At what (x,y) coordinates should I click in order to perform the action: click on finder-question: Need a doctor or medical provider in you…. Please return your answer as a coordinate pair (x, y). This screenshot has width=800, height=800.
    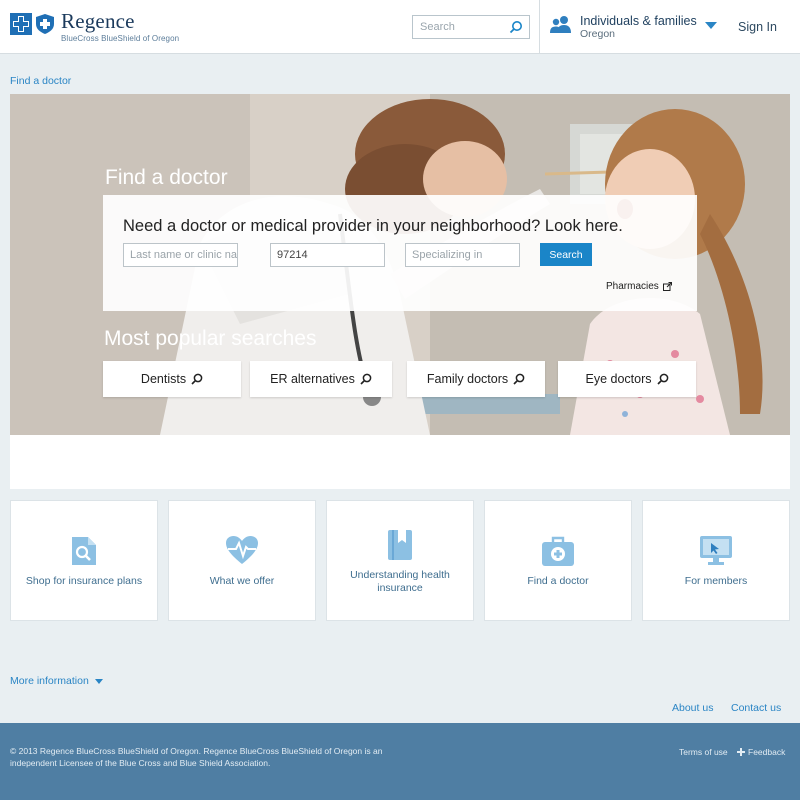
    Looking at the image, I should click on (373, 226).